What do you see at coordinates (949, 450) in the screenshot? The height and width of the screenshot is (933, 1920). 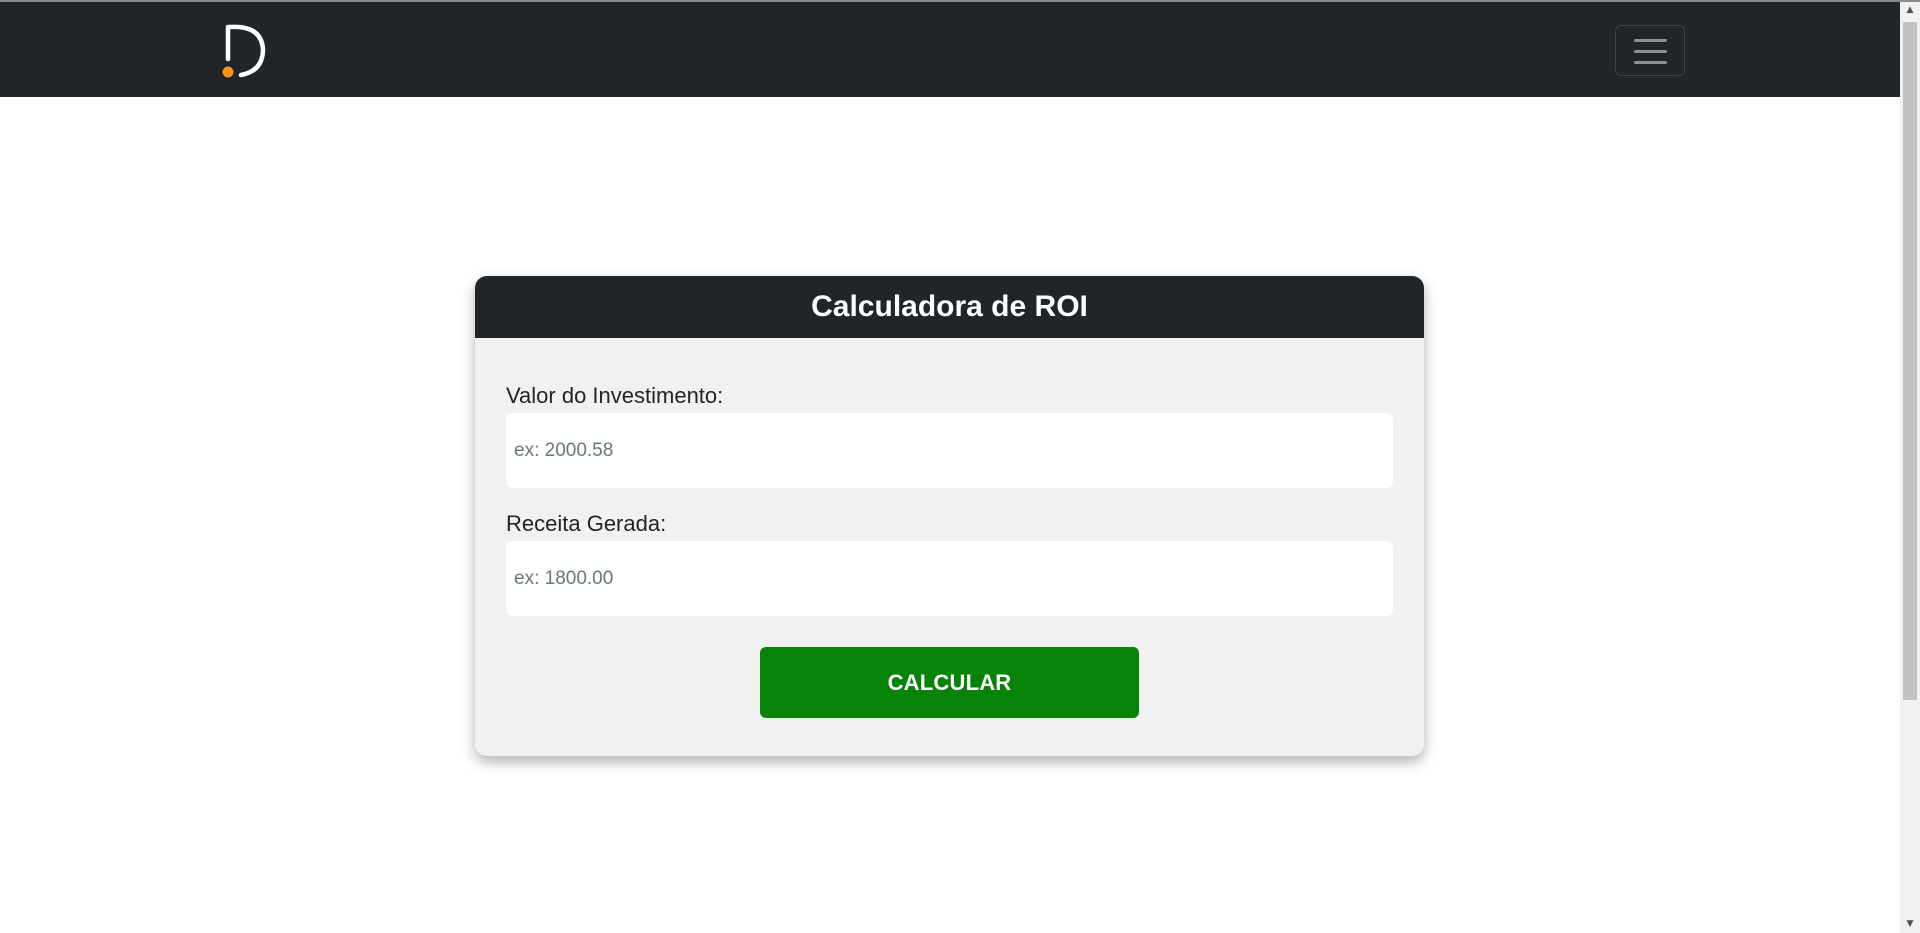 I see `investment-input` at bounding box center [949, 450].